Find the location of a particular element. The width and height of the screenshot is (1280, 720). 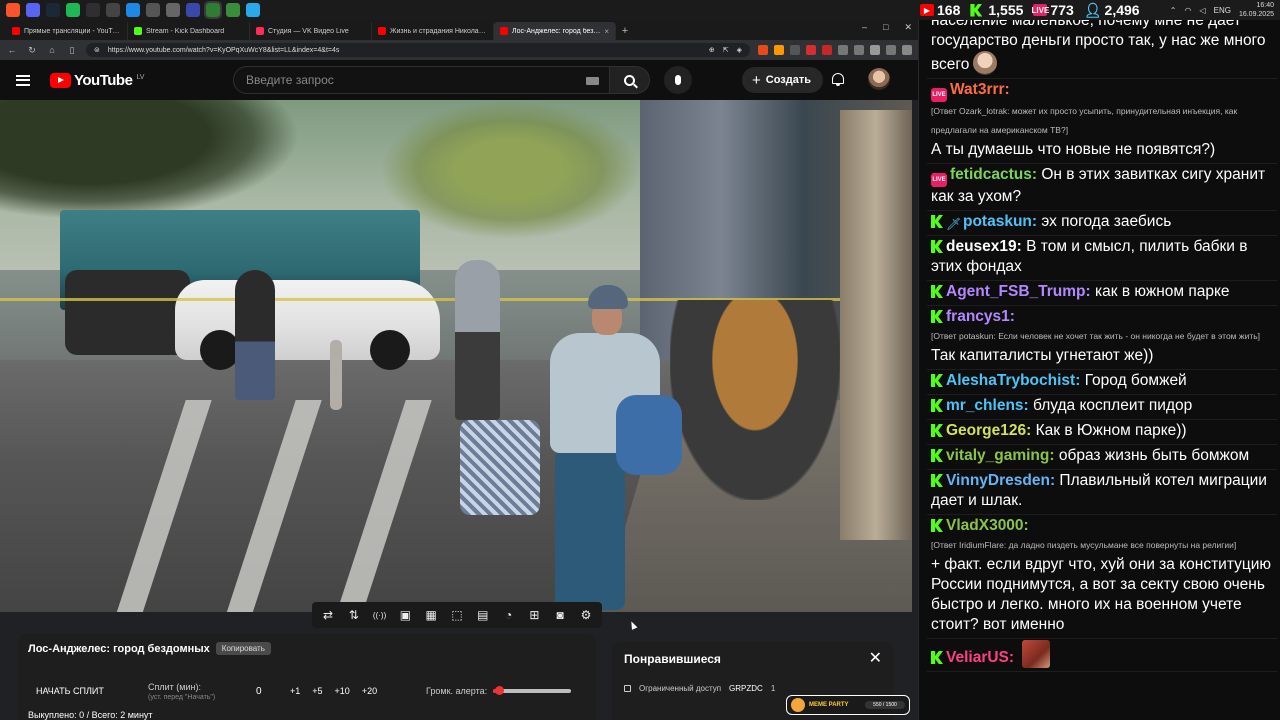

spotify-icon is located at coordinates (73, 10).